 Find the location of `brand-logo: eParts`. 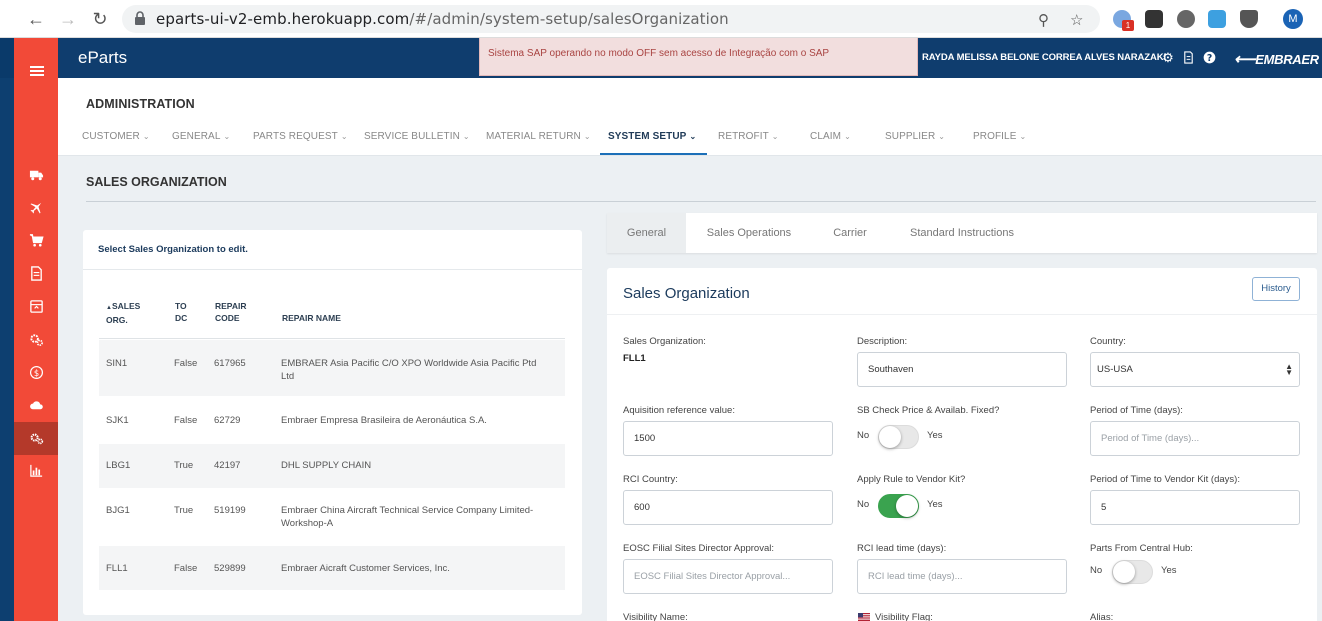

brand-logo: eParts is located at coordinates (102, 58).